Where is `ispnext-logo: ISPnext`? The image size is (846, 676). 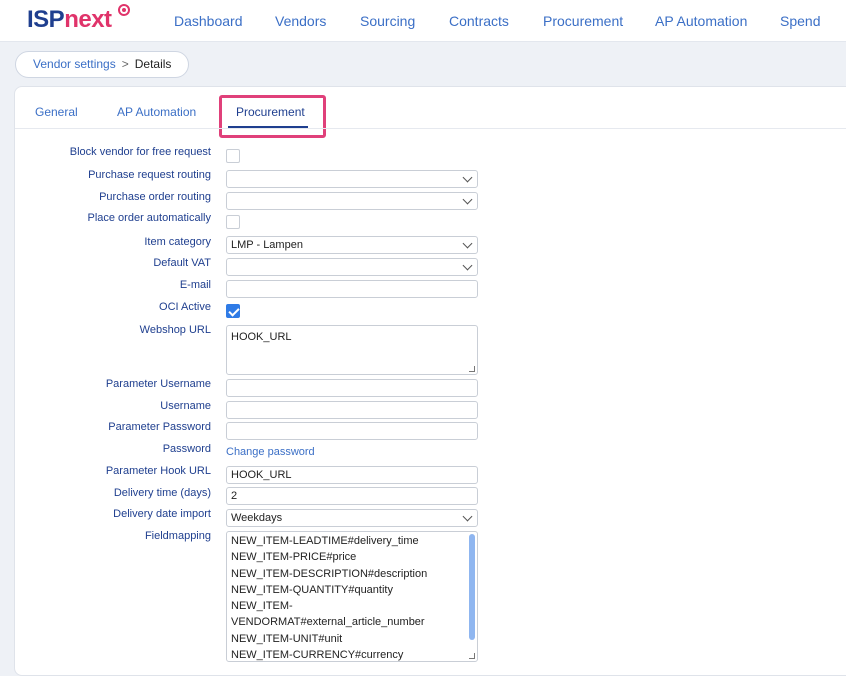 ispnext-logo: ISPnext is located at coordinates (69, 20).